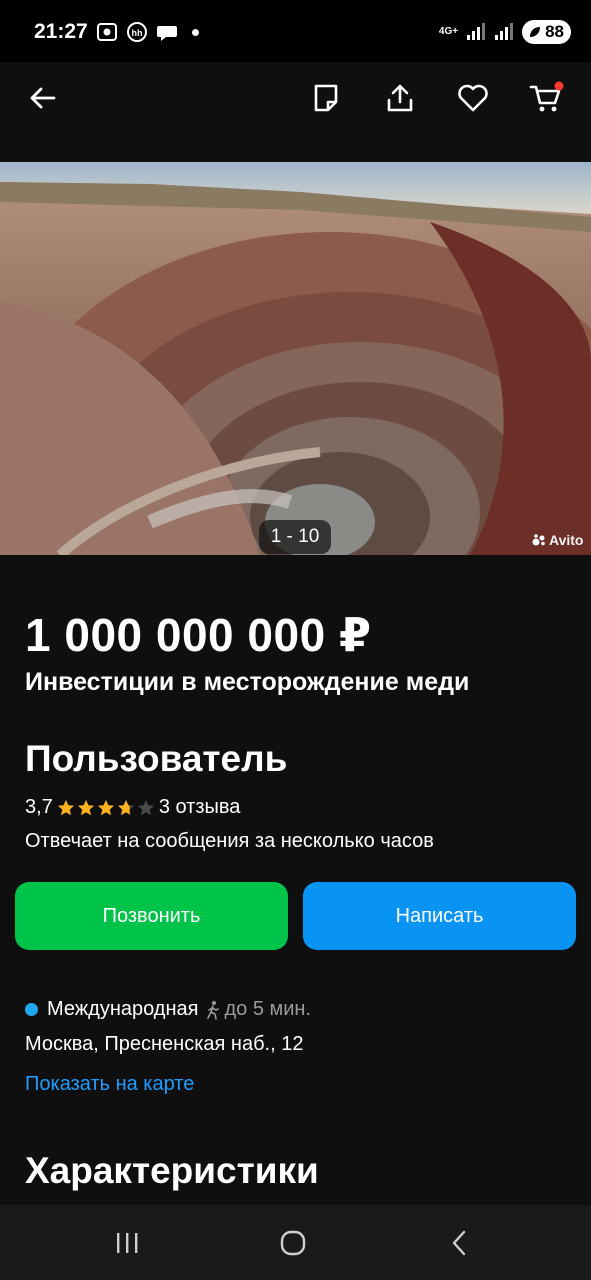  What do you see at coordinates (107, 32) in the screenshot?
I see `screenshot-icon` at bounding box center [107, 32].